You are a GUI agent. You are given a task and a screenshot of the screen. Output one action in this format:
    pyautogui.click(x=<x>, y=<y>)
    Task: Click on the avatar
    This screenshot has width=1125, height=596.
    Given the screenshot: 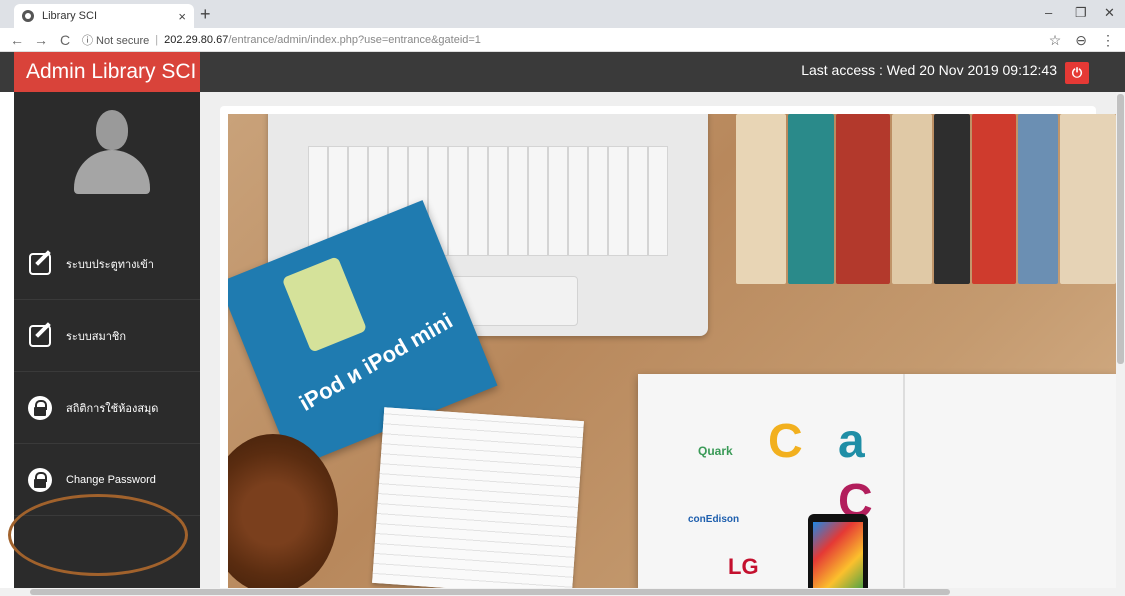 What is the action you would take?
    pyautogui.click(x=112, y=155)
    